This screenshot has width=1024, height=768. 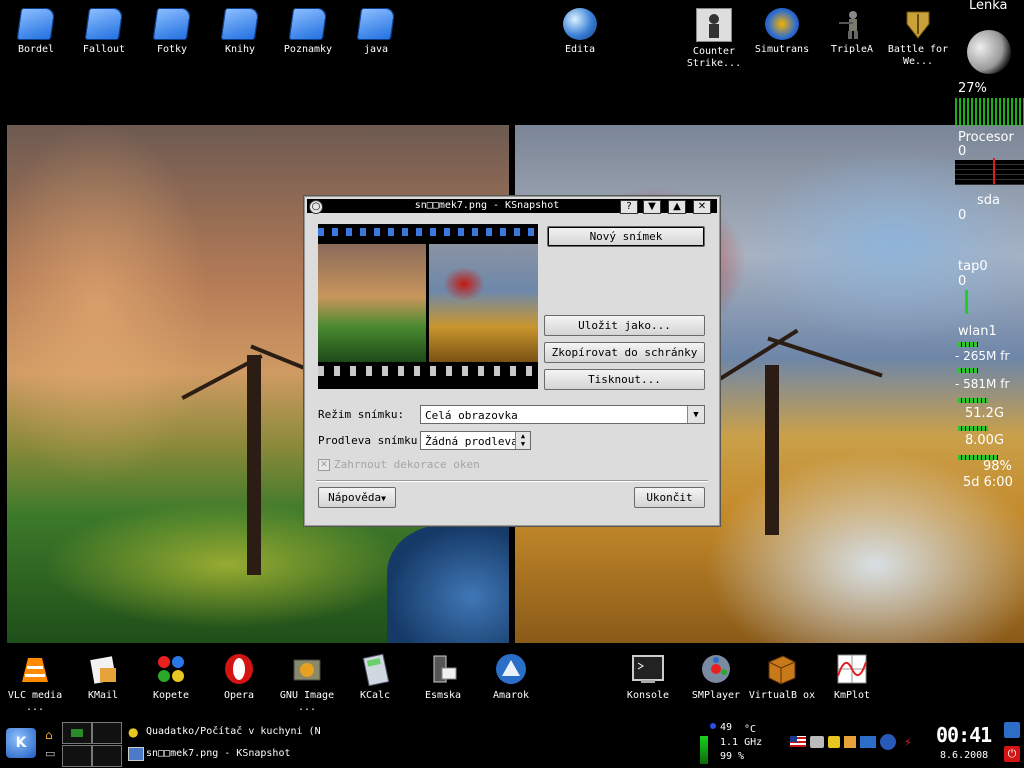 What do you see at coordinates (443, 677) in the screenshot?
I see `dock-icon-esmska: Esmska` at bounding box center [443, 677].